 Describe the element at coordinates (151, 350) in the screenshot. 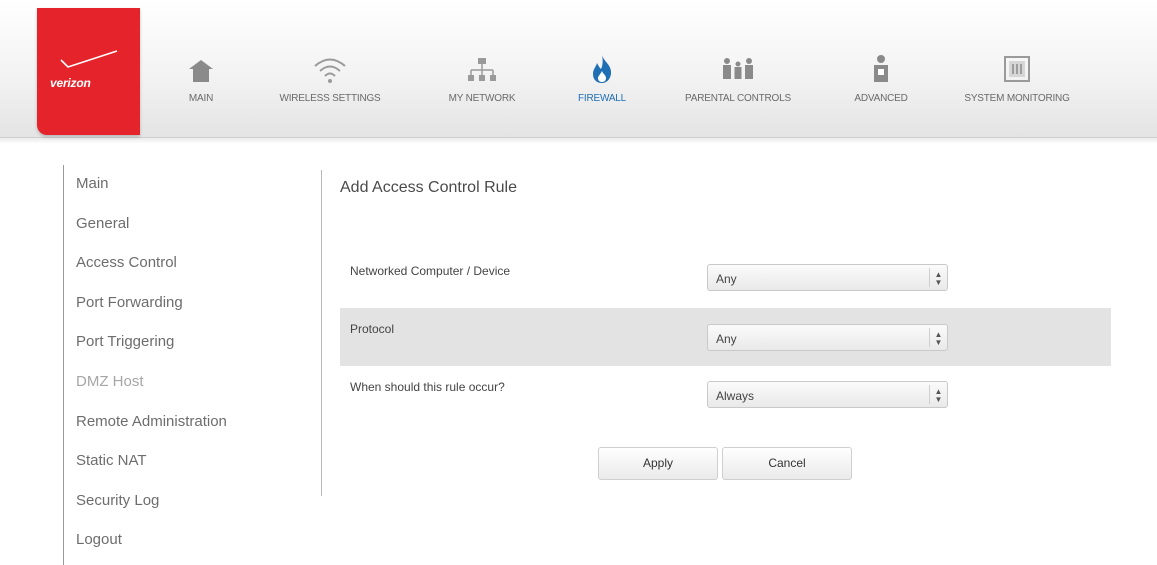

I see `sidebar-item-port-triggering: Port Triggering` at that location.